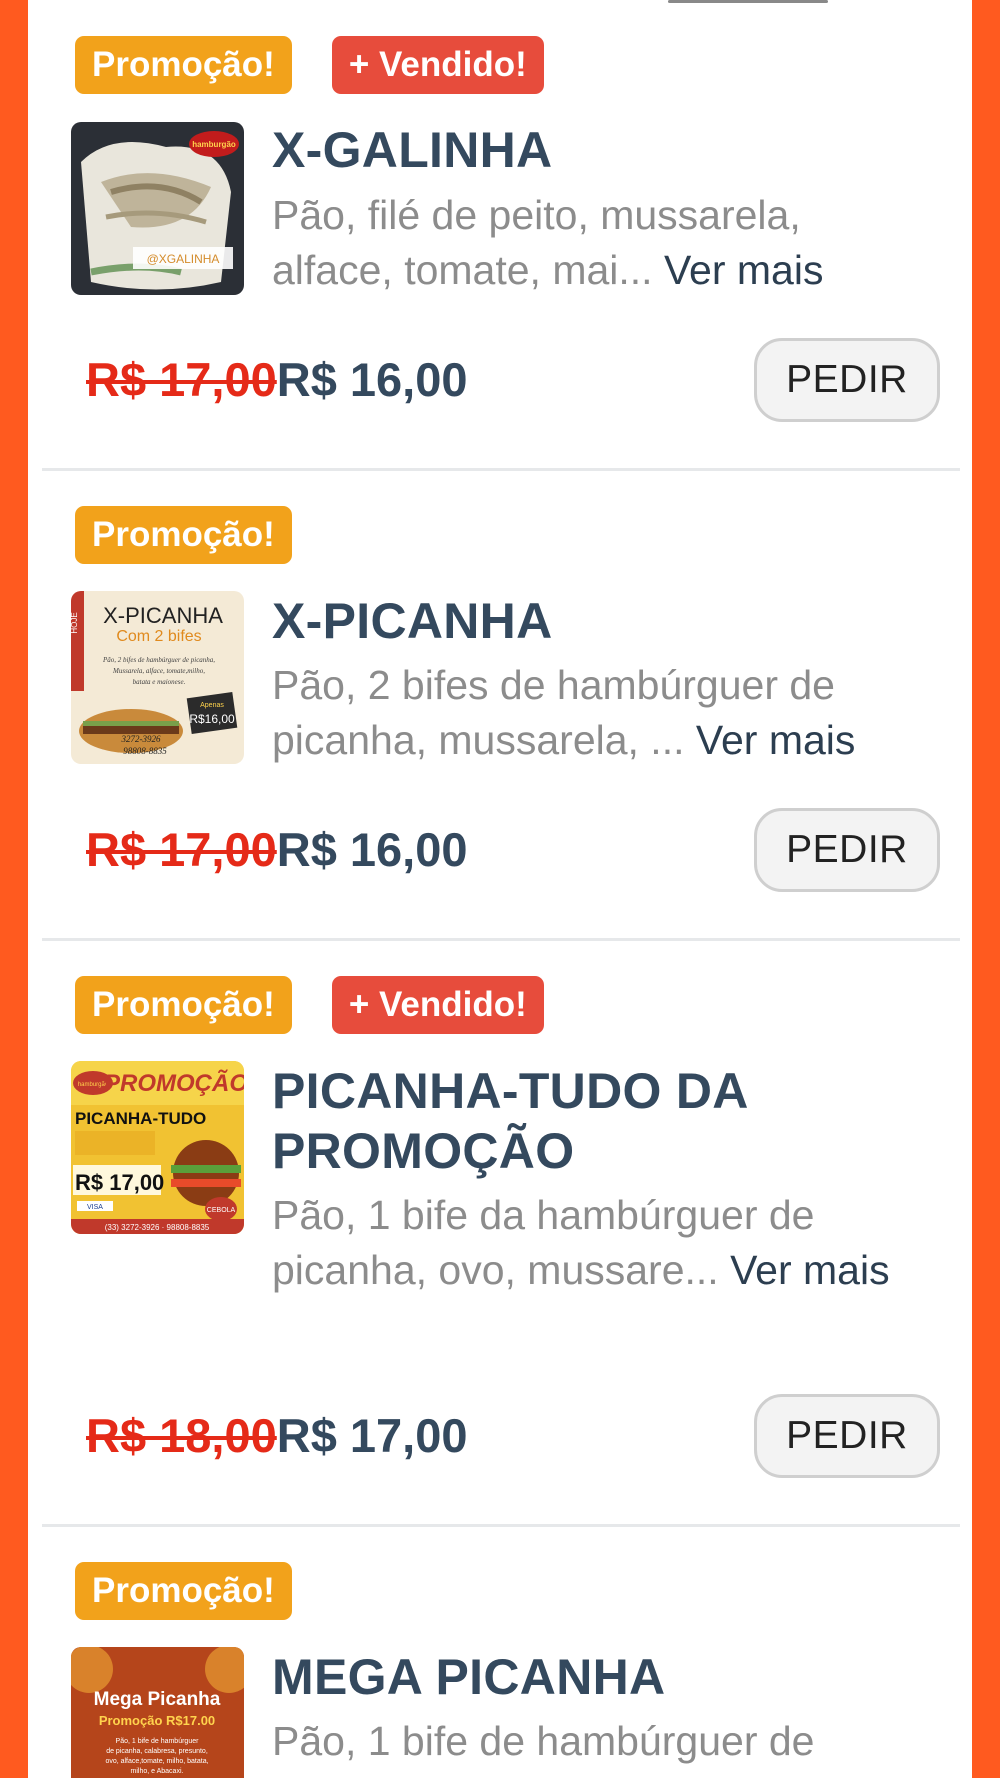  Describe the element at coordinates (157, 1751) in the screenshot. I see `image-desc-line-2: de picanha, calabresa, presunto,` at that location.